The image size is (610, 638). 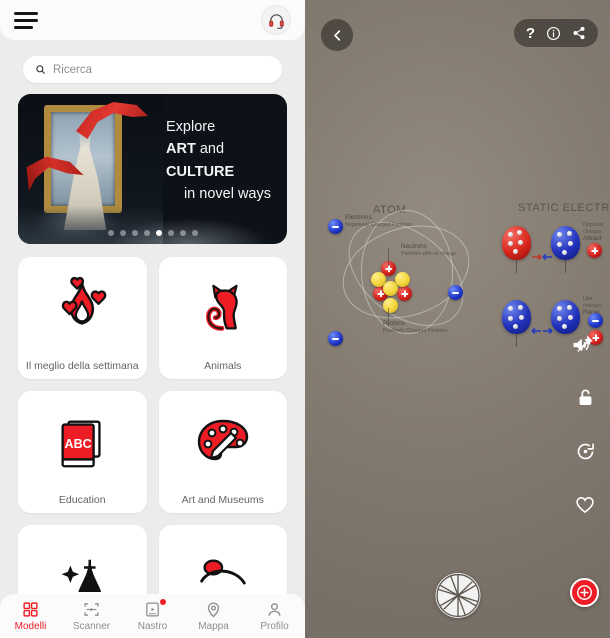 I want to click on label-sub: Particles with no charge, so click(x=429, y=254).